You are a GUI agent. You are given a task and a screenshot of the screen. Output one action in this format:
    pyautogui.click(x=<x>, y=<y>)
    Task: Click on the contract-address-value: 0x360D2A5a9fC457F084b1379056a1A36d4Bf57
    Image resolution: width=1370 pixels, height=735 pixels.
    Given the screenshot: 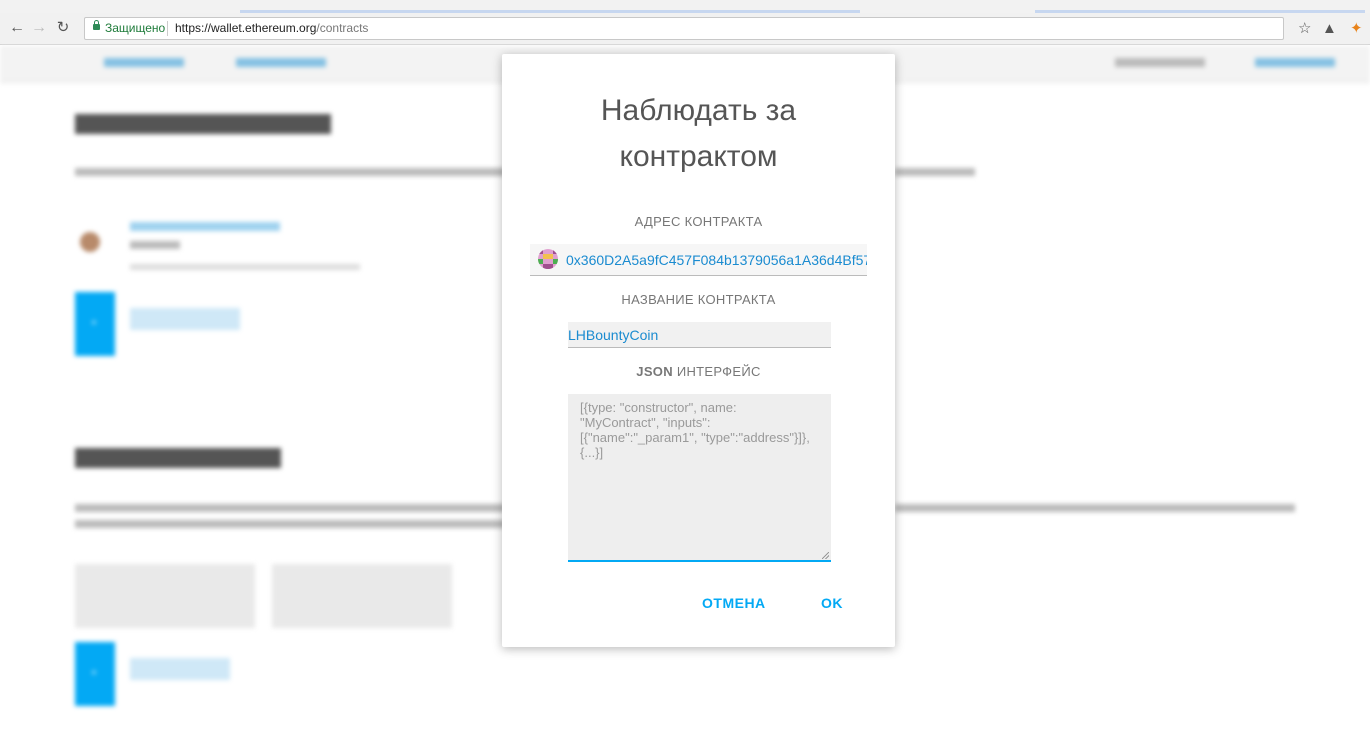 What is the action you would take?
    pyautogui.click(x=716, y=260)
    